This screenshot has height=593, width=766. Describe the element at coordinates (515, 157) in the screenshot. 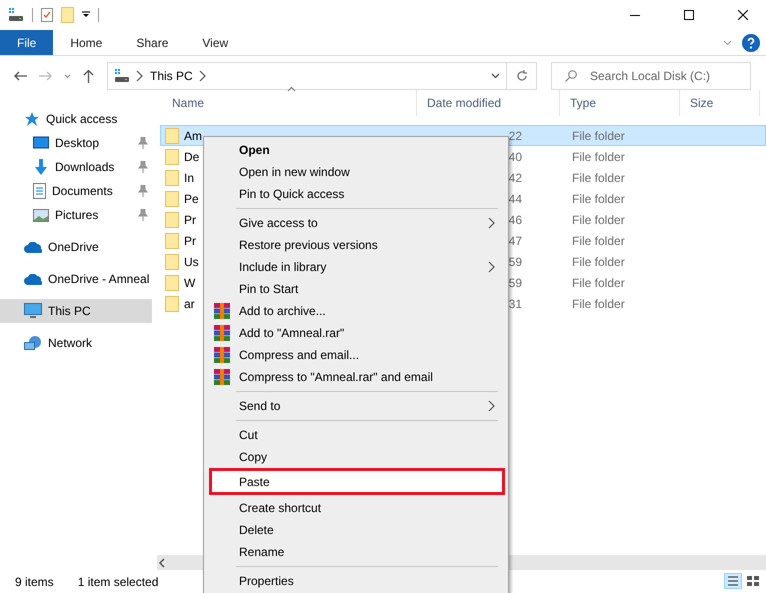

I see `date-cell: 40` at that location.